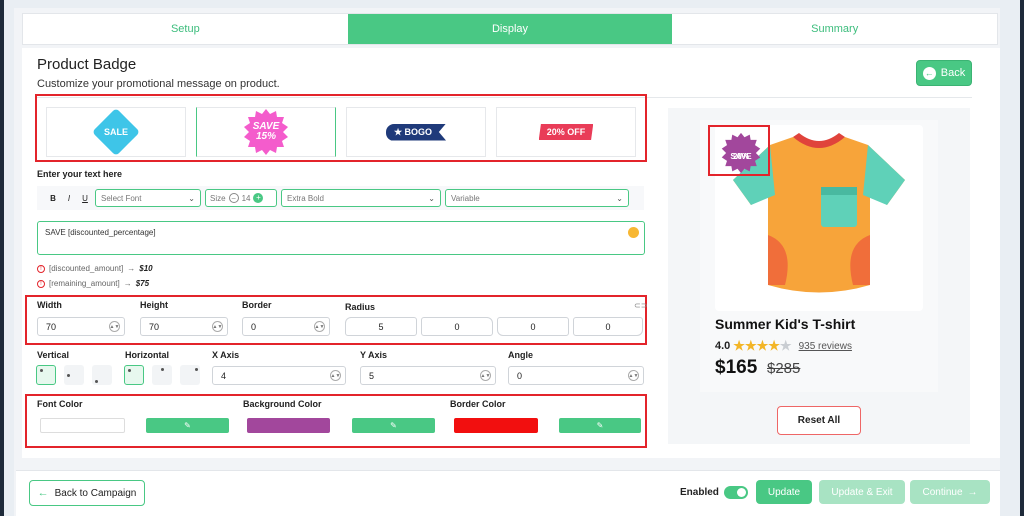 This screenshot has width=1024, height=516. What do you see at coordinates (381, 326) in the screenshot?
I see `radius-top-left-input: 5` at bounding box center [381, 326].